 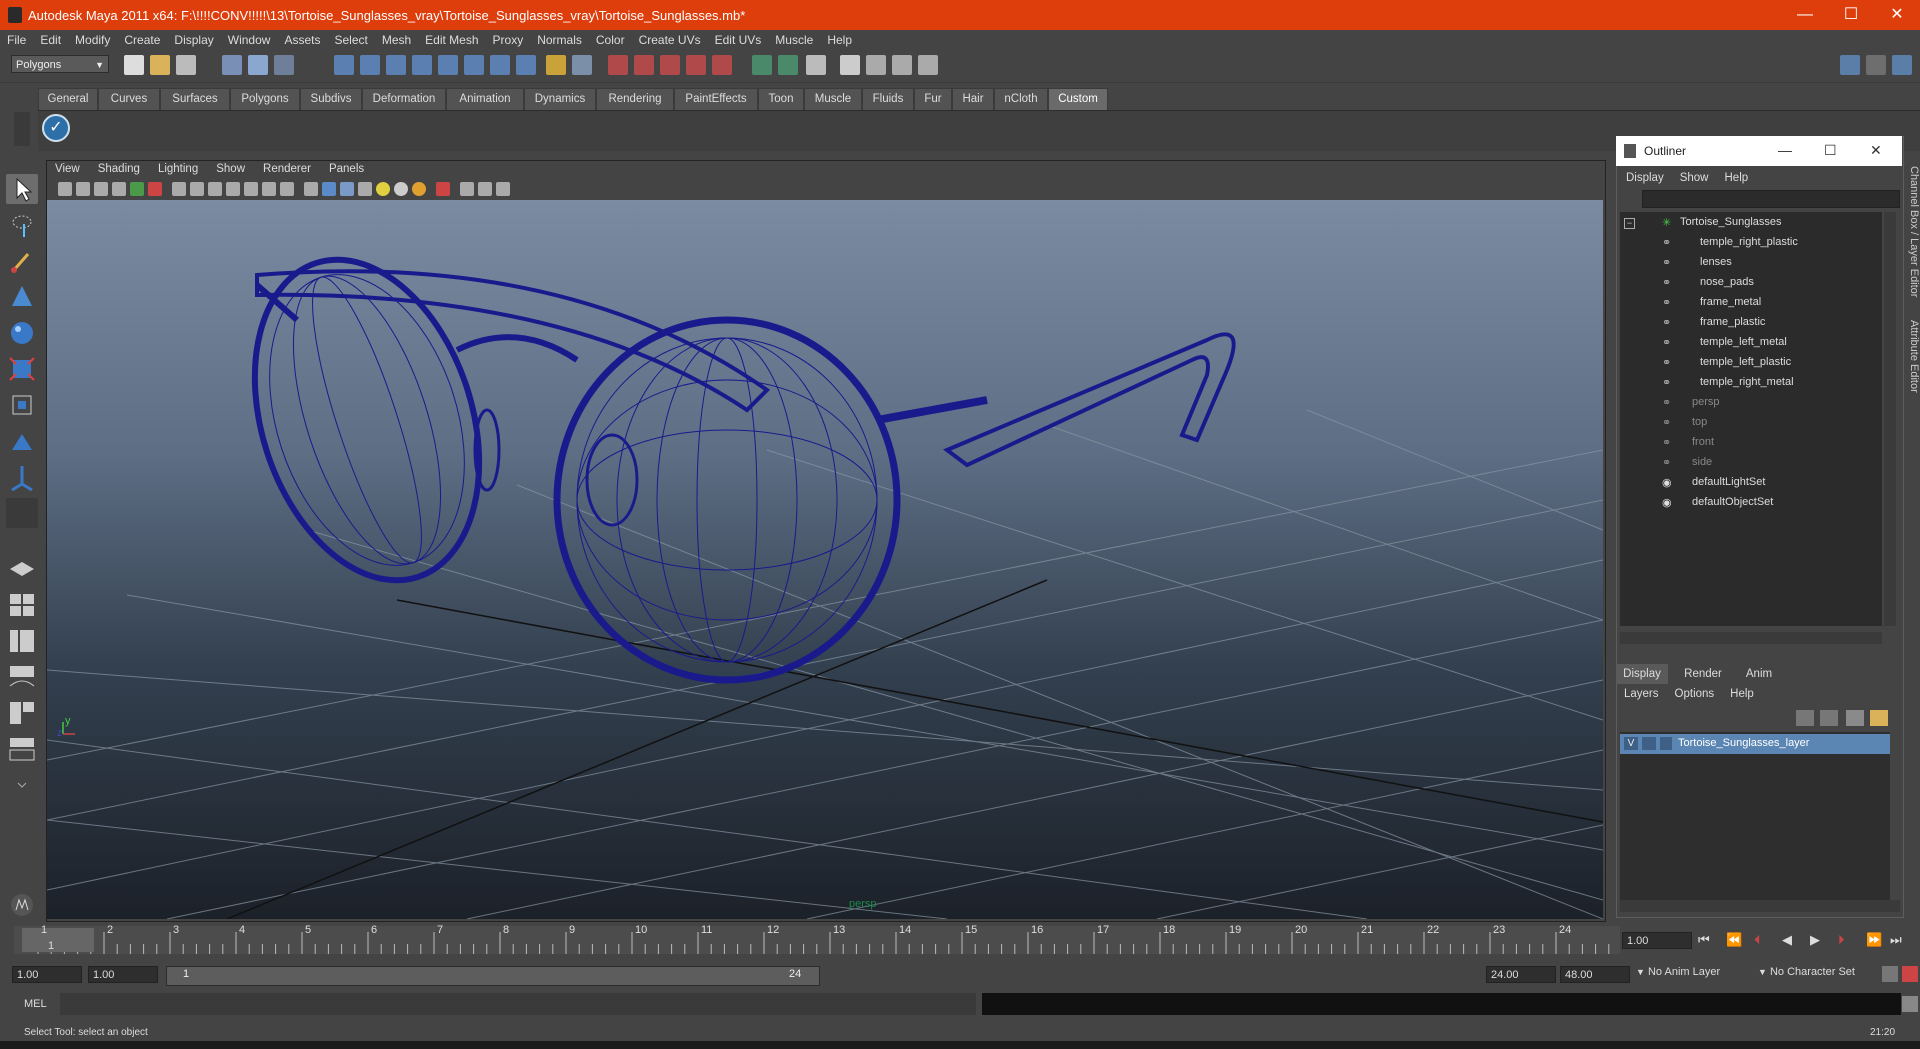 I want to click on outliner-horizontal-scrollbar, so click(x=1751, y=638).